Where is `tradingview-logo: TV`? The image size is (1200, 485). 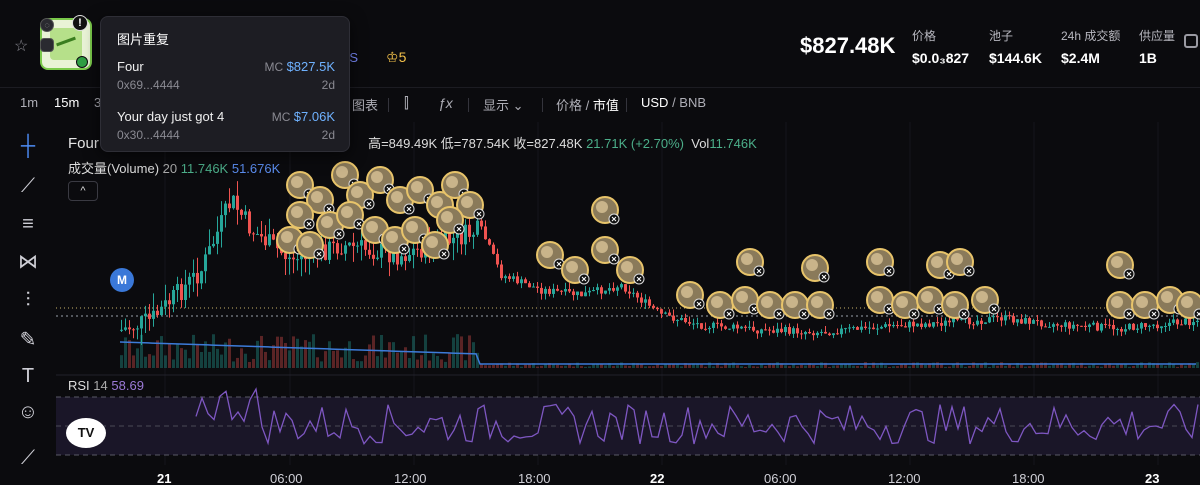
tradingview-logo: TV is located at coordinates (86, 433).